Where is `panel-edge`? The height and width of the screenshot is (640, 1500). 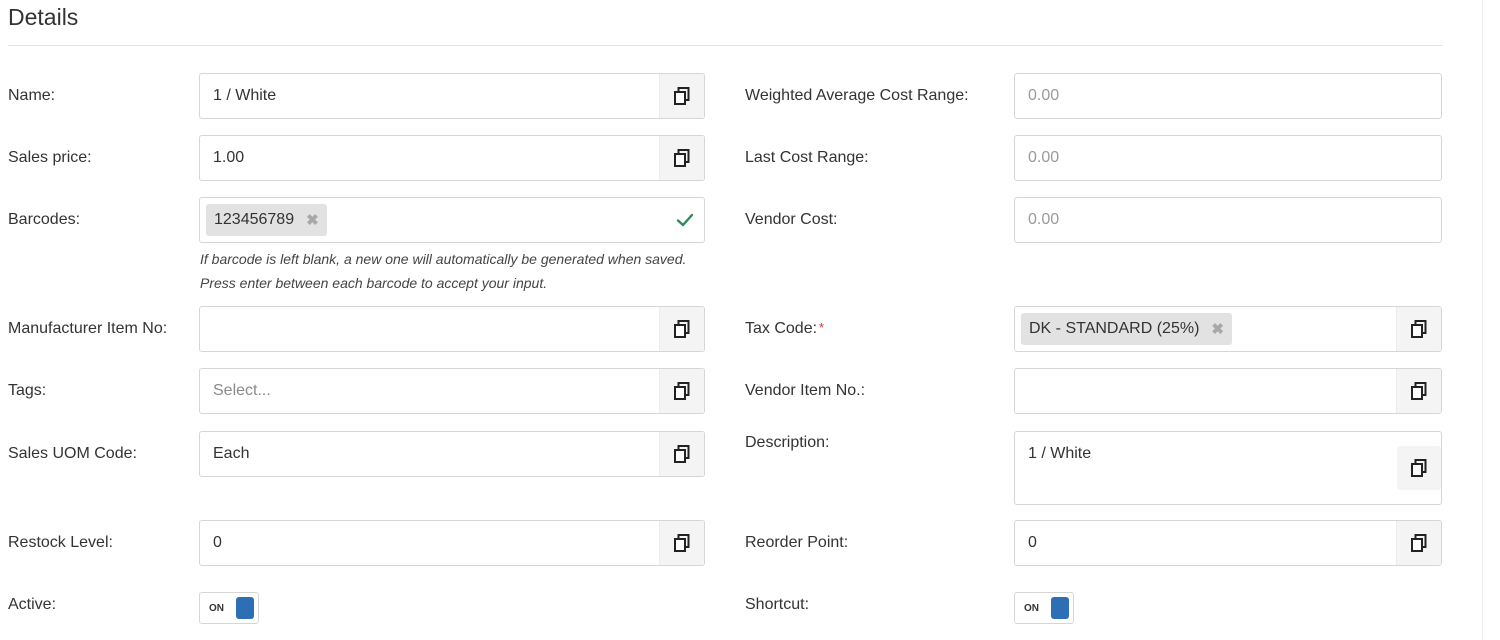
panel-edge is located at coordinates (1482, 320).